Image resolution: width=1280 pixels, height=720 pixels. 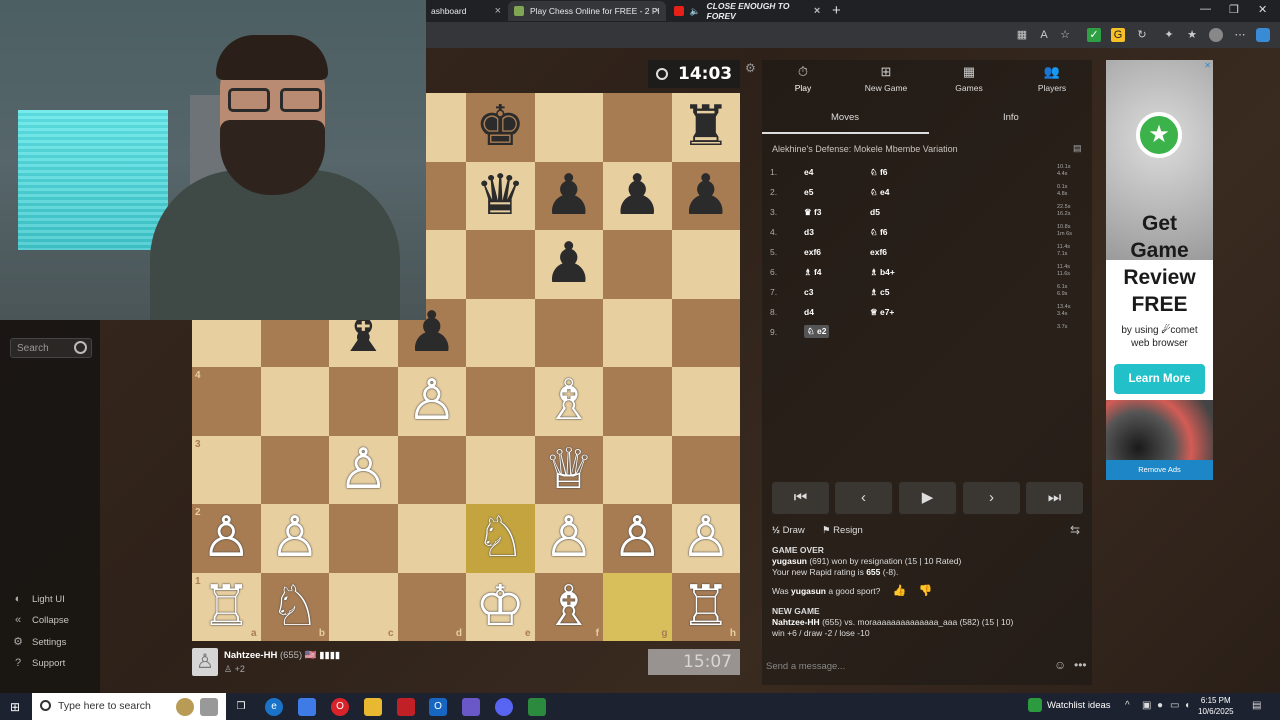 What do you see at coordinates (1035, 705) in the screenshot?
I see `watchlist-icon` at bounding box center [1035, 705].